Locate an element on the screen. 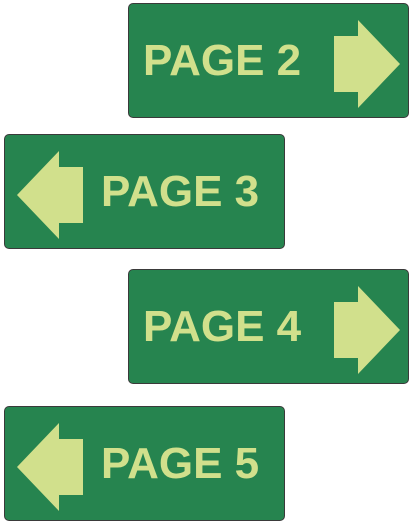  button-label: PAGE 3 is located at coordinates (180, 191).